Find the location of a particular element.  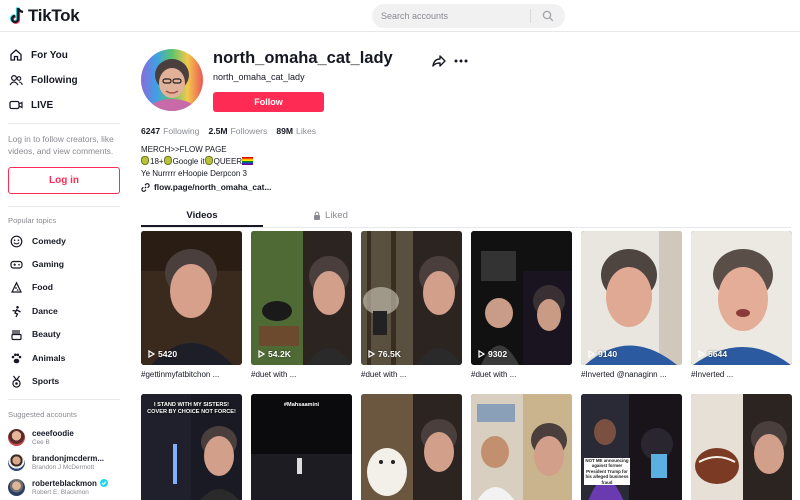

tiktok-note-icon is located at coordinates (16, 15).